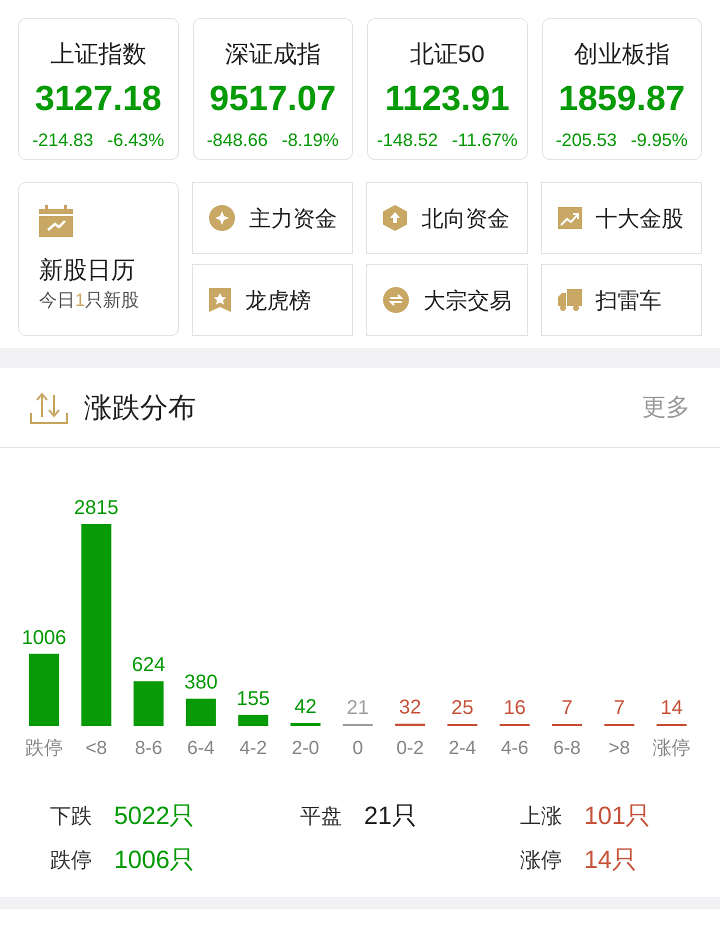 This screenshot has height=925, width=720. What do you see at coordinates (220, 300) in the screenshot?
I see `star-ribbon-icon` at bounding box center [220, 300].